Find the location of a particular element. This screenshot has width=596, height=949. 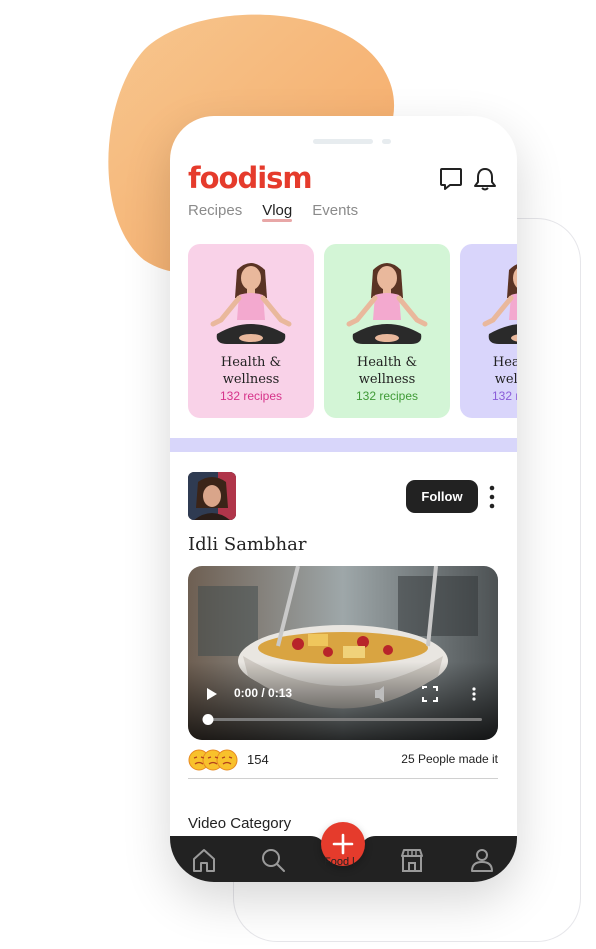

chat-icon is located at coordinates (451, 179).